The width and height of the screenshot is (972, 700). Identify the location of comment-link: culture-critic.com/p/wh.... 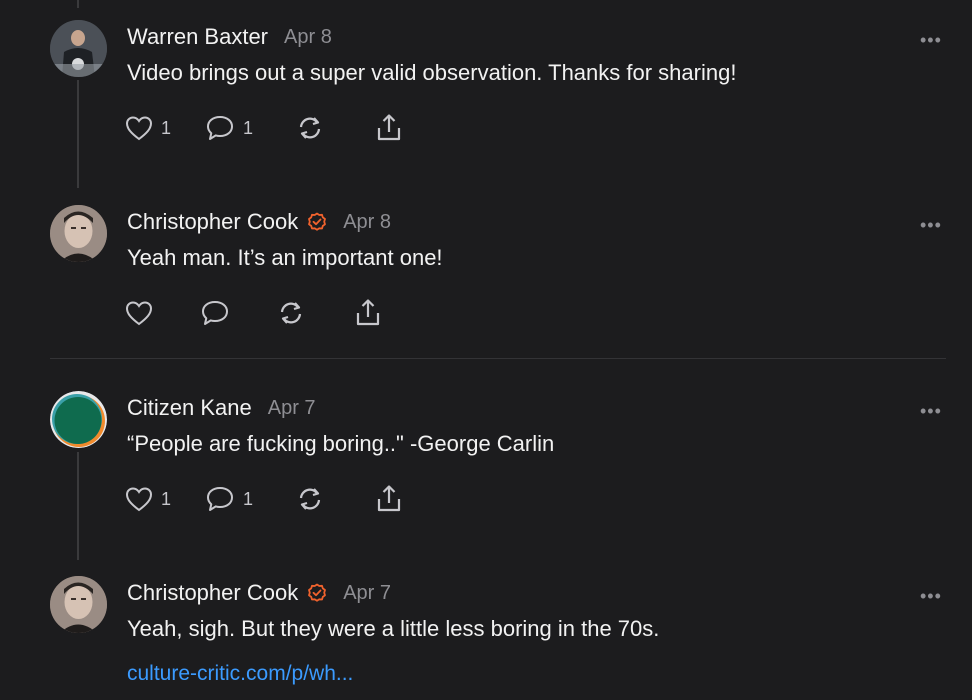
(240, 674).